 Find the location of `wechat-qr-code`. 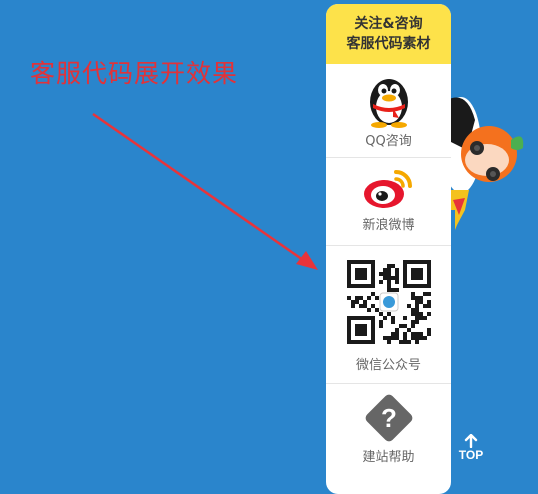

wechat-qr-code is located at coordinates (388, 302).